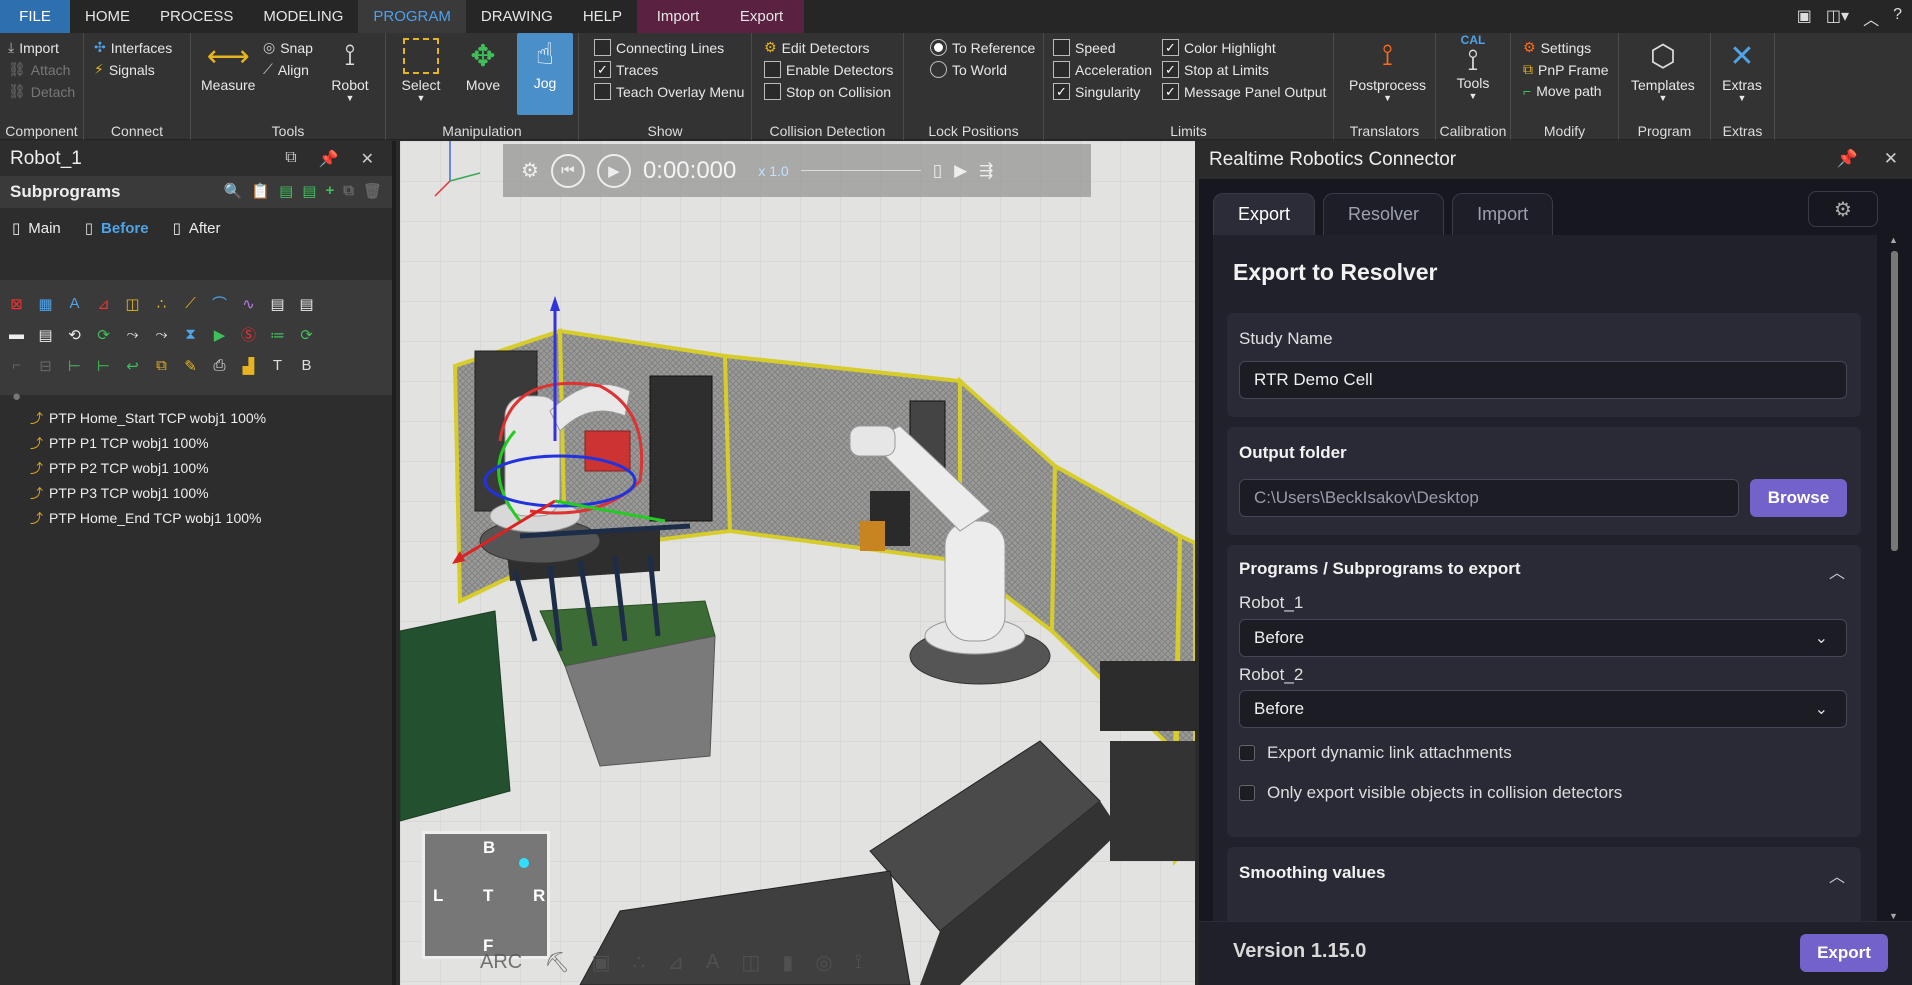 Image resolution: width=1912 pixels, height=985 pixels. Describe the element at coordinates (248, 304) in the screenshot. I see `spline-icon: ∿` at that location.